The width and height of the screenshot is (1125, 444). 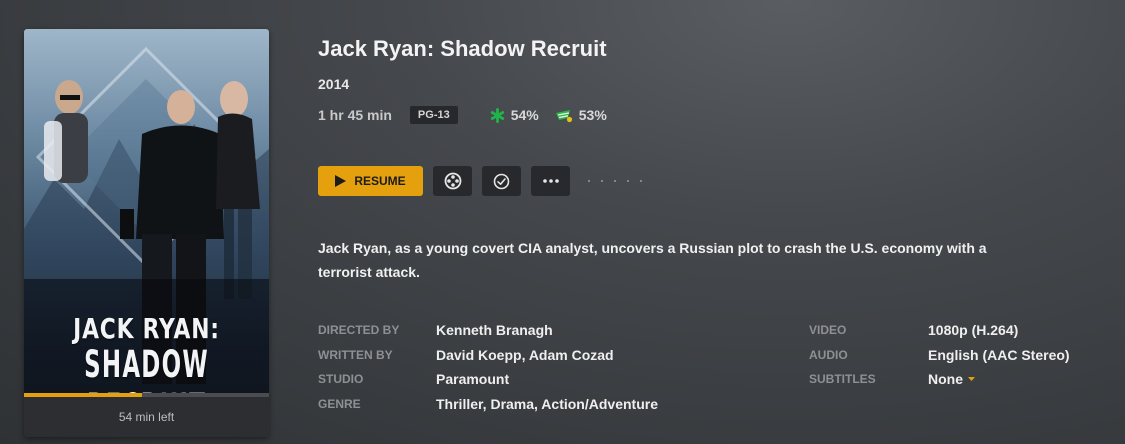 What do you see at coordinates (547, 404) in the screenshot?
I see `genre-links: Thriller, Drama, Action/Adventure` at bounding box center [547, 404].